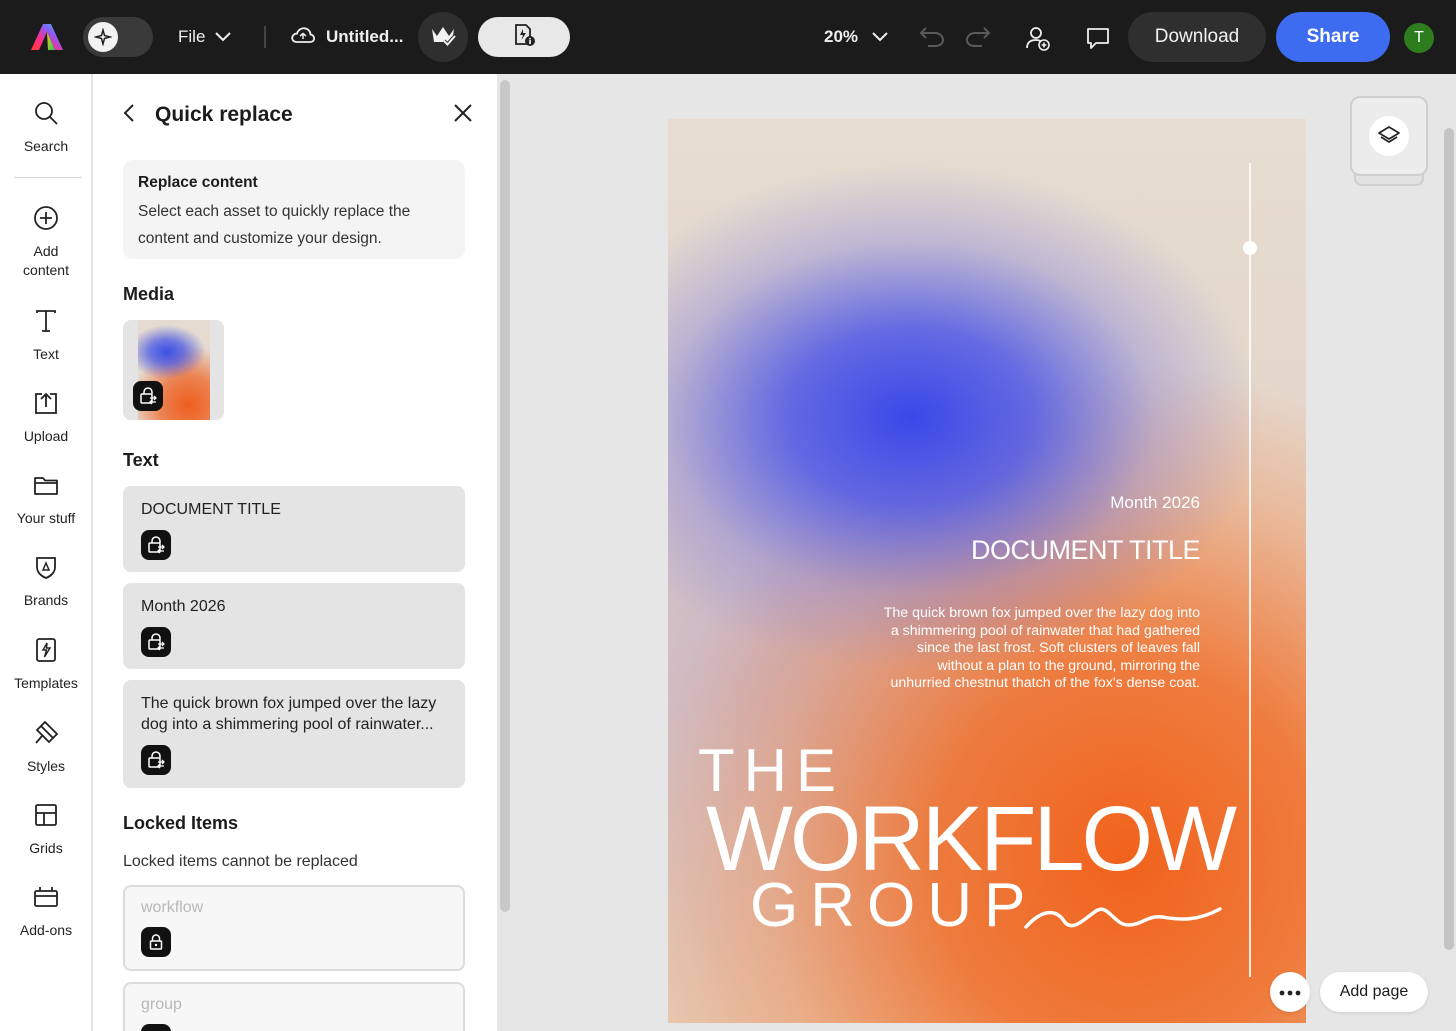  I want to click on redo-icon, so click(978, 39).